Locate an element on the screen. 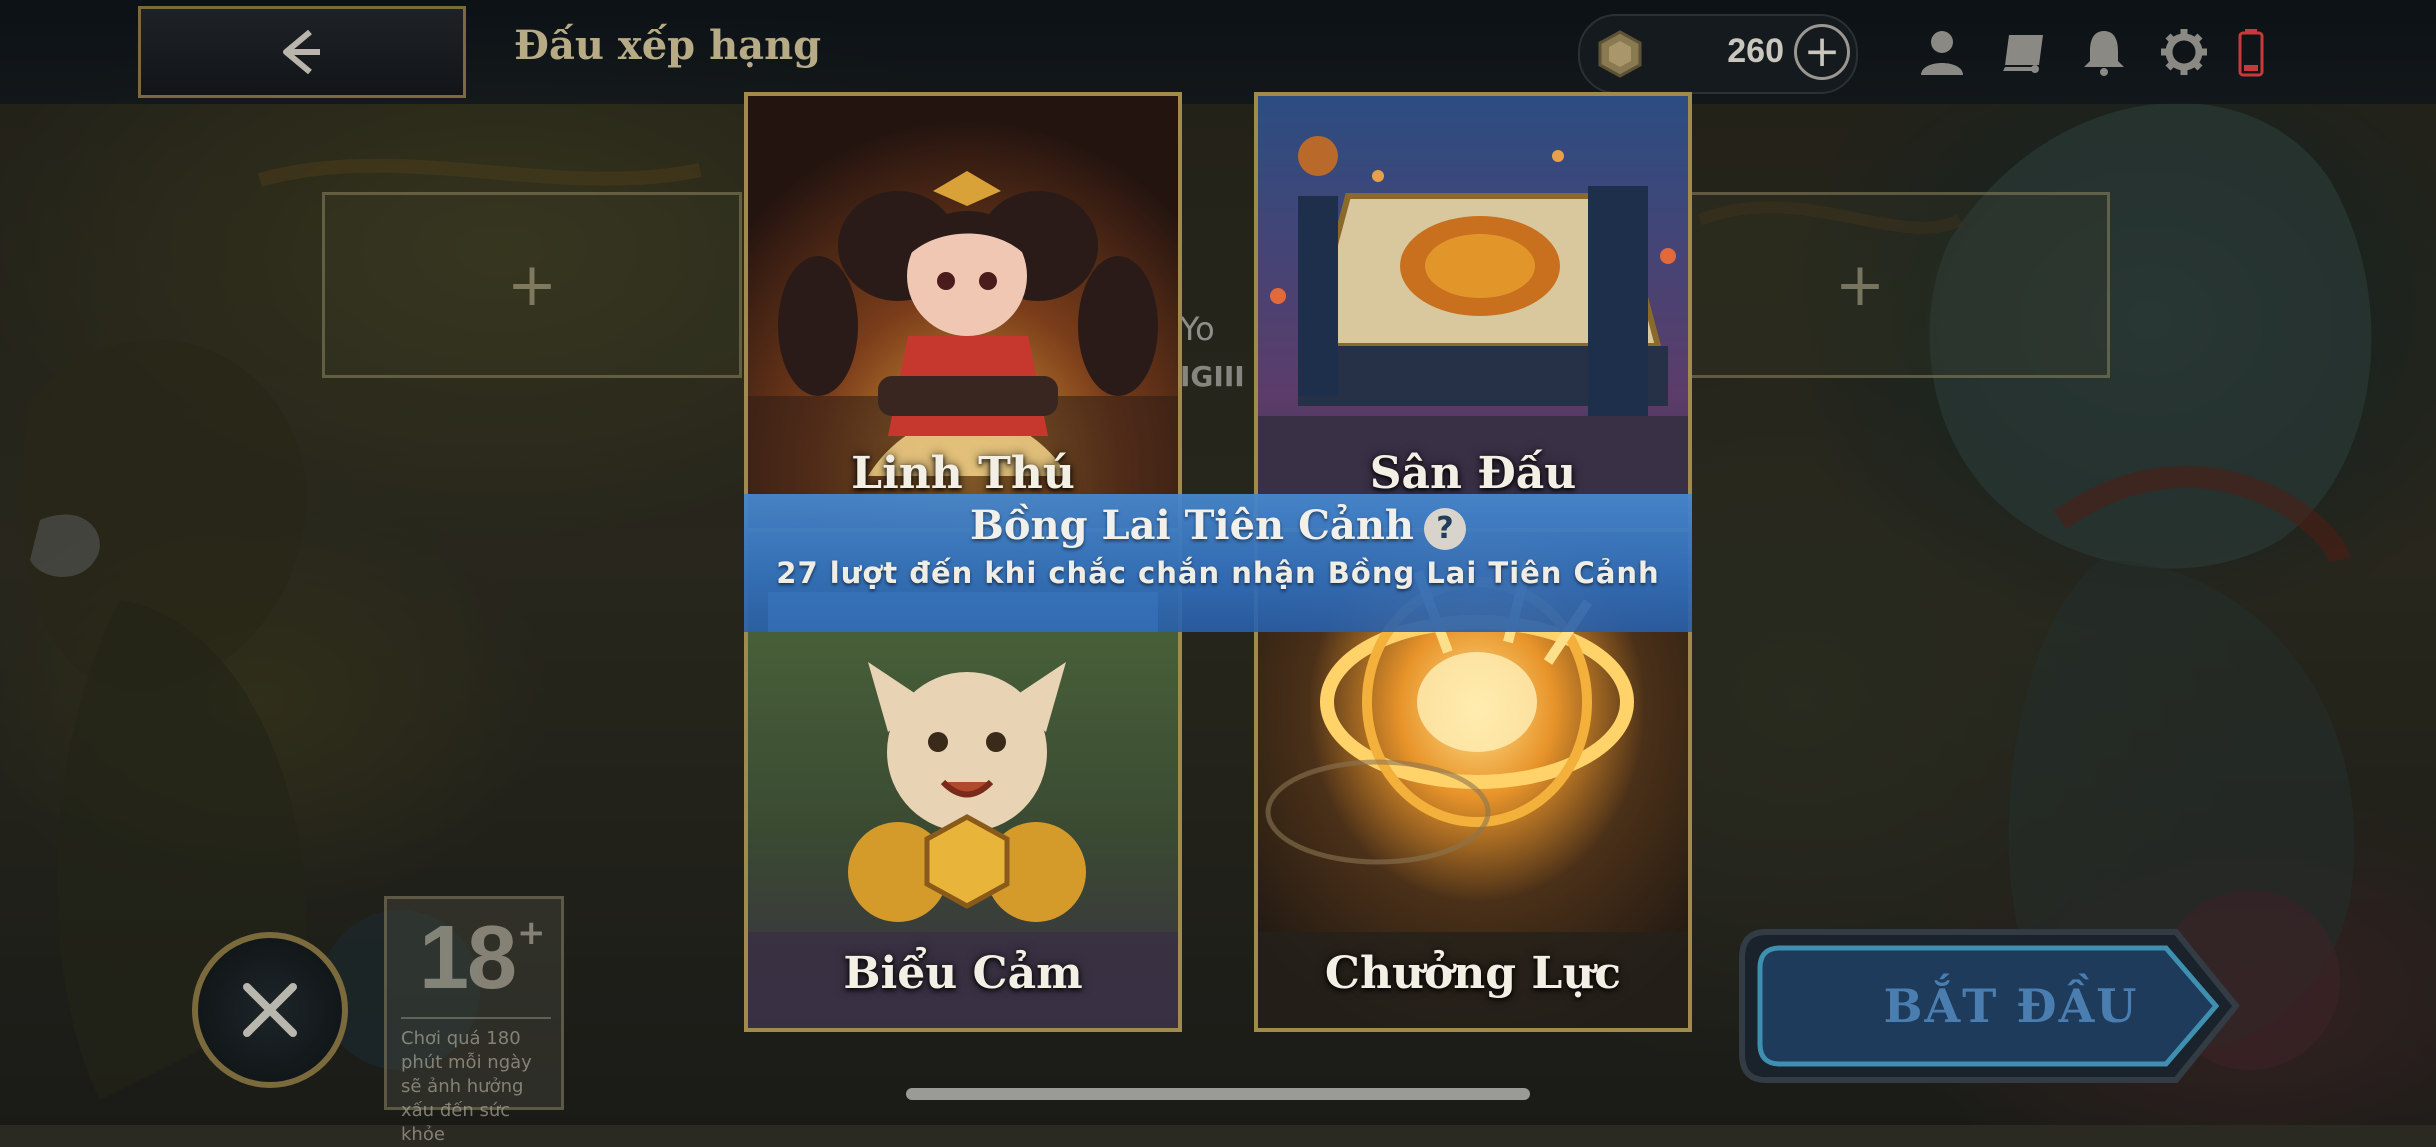  close-icon is located at coordinates (270, 1010).